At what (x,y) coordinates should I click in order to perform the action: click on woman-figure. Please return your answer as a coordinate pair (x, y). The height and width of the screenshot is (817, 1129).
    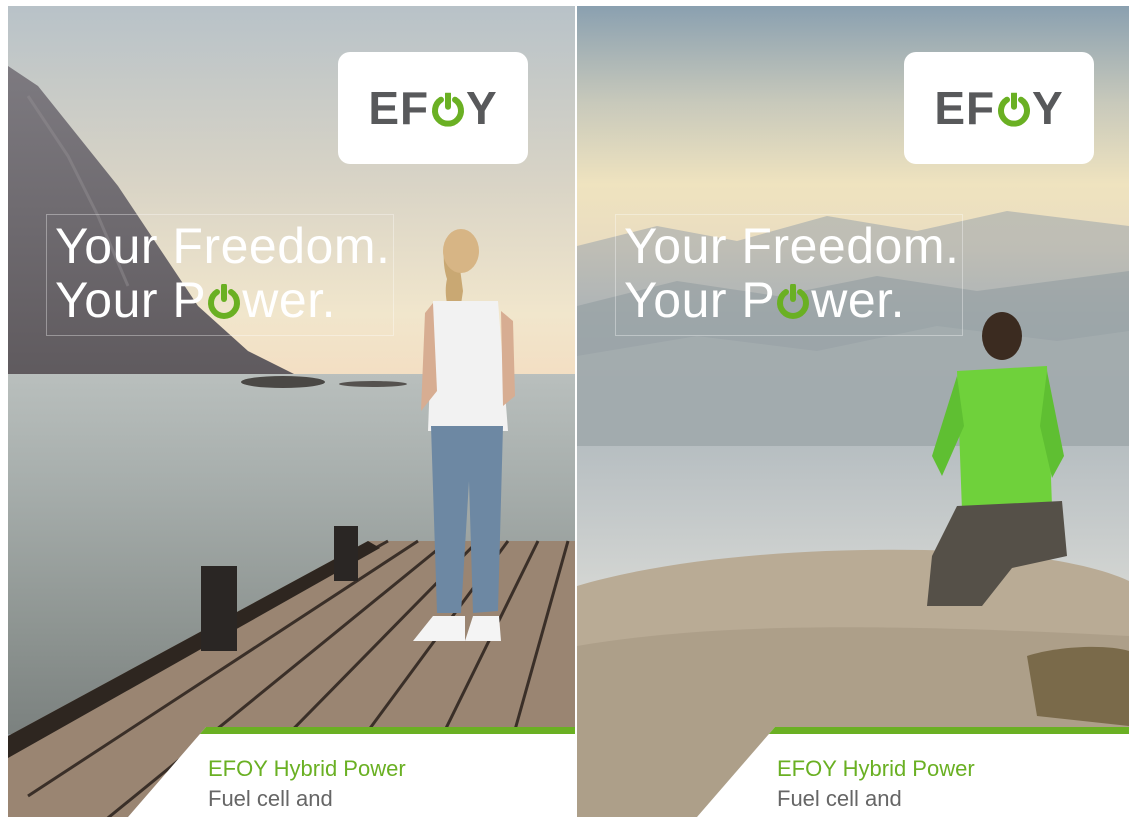
    Looking at the image, I should click on (464, 435).